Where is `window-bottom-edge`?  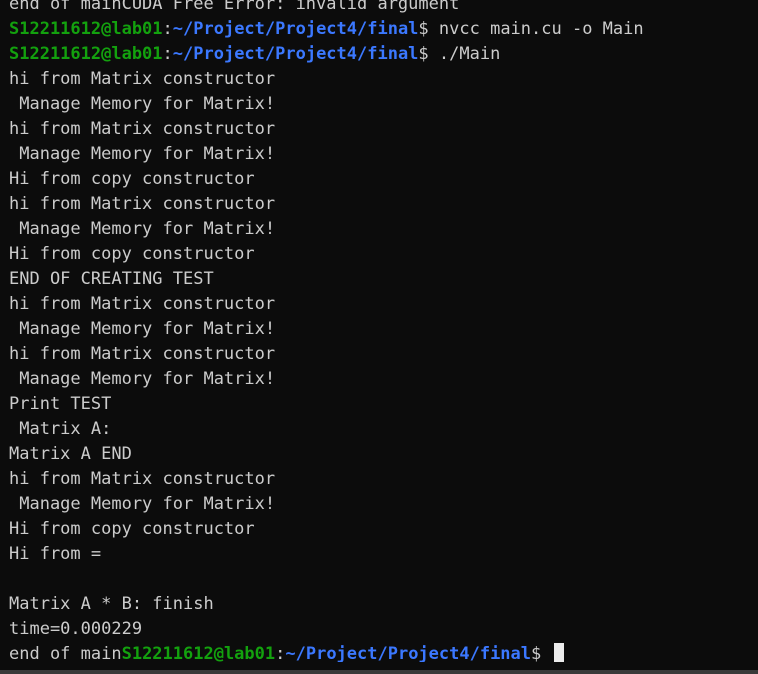 window-bottom-edge is located at coordinates (379, 672).